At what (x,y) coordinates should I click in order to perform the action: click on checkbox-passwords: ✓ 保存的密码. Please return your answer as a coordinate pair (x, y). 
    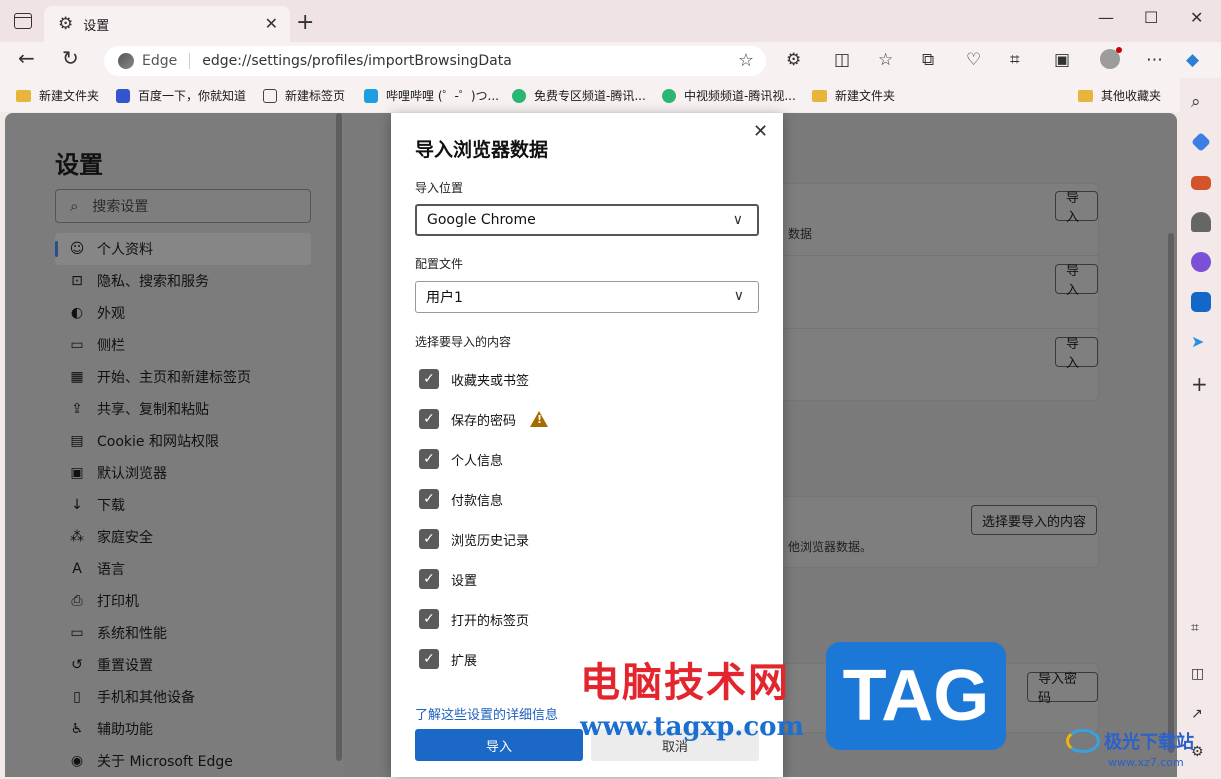
    Looking at the image, I should click on (484, 419).